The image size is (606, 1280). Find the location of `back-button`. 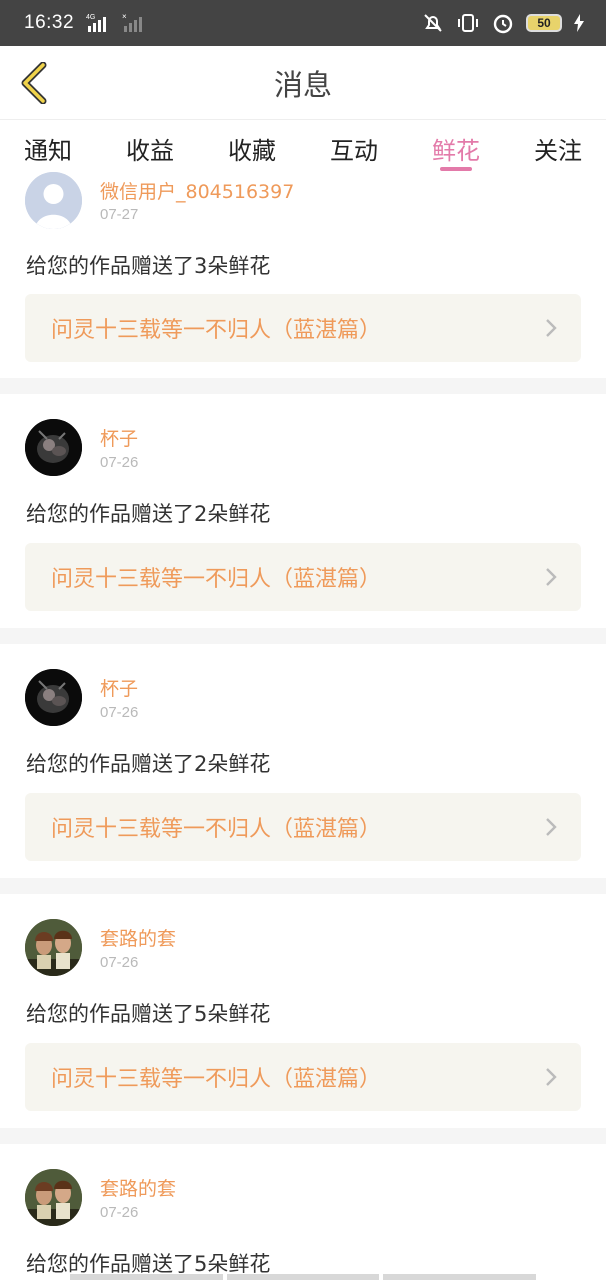

back-button is located at coordinates (34, 83).